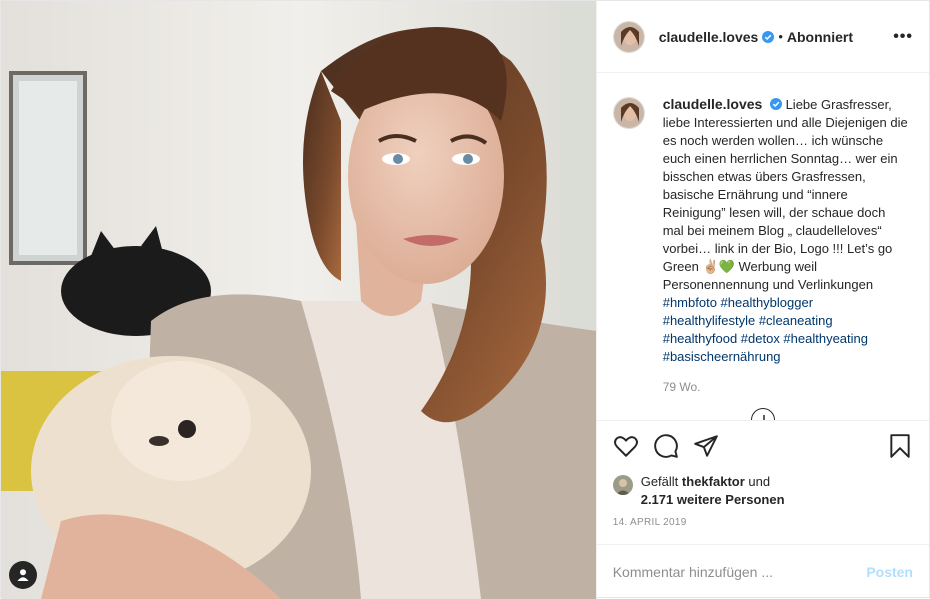  I want to click on follow-state-button: Abonniert, so click(820, 37).